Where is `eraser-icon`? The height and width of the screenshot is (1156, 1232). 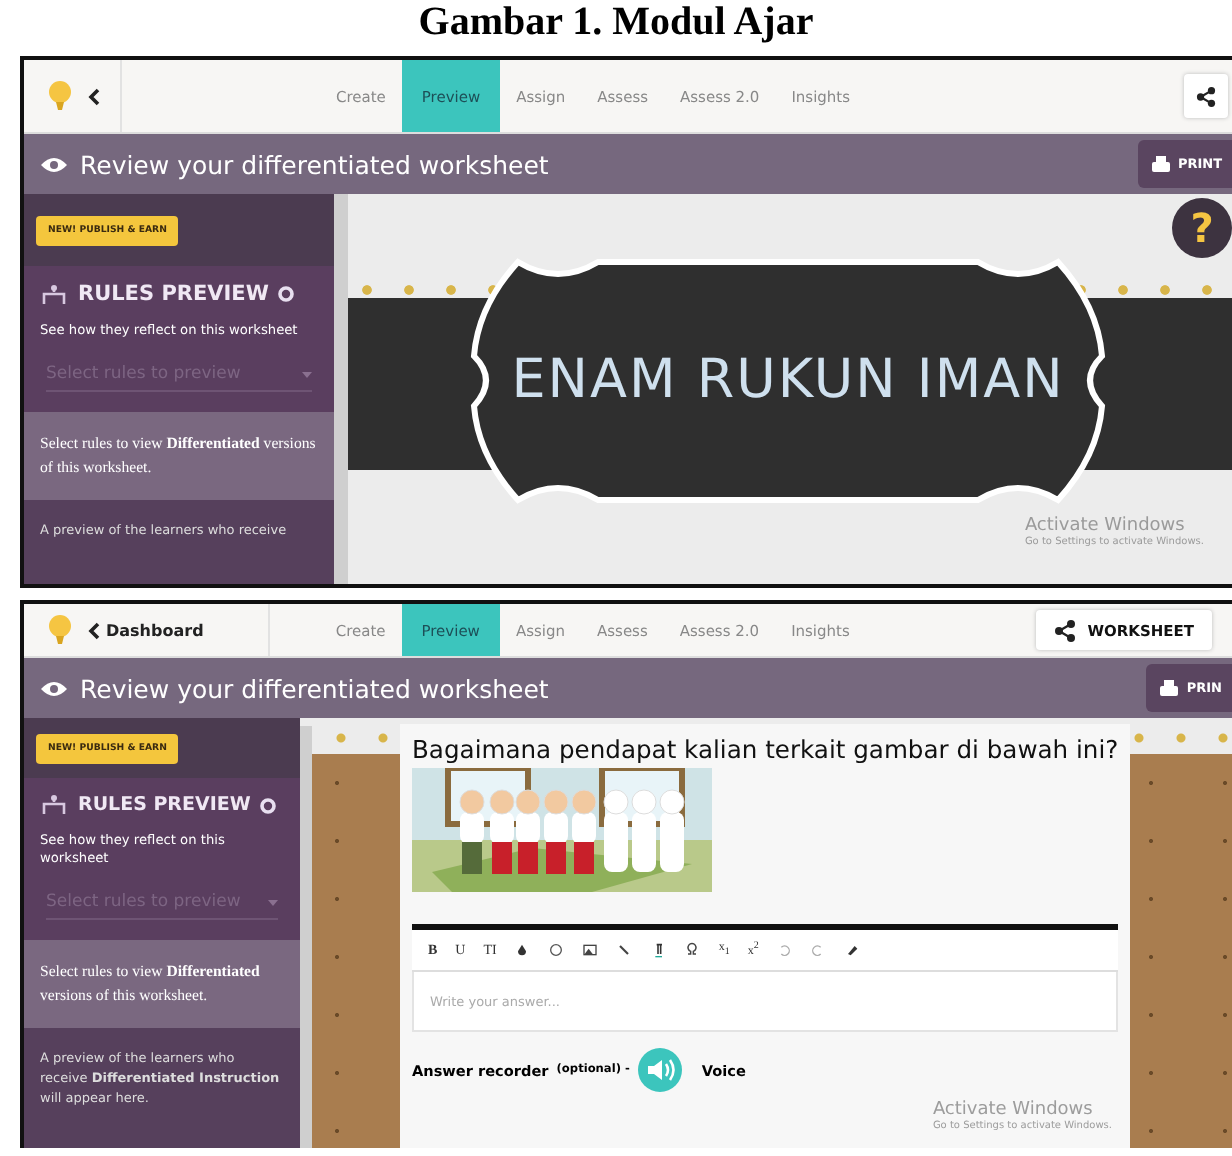
eraser-icon is located at coordinates (852, 950).